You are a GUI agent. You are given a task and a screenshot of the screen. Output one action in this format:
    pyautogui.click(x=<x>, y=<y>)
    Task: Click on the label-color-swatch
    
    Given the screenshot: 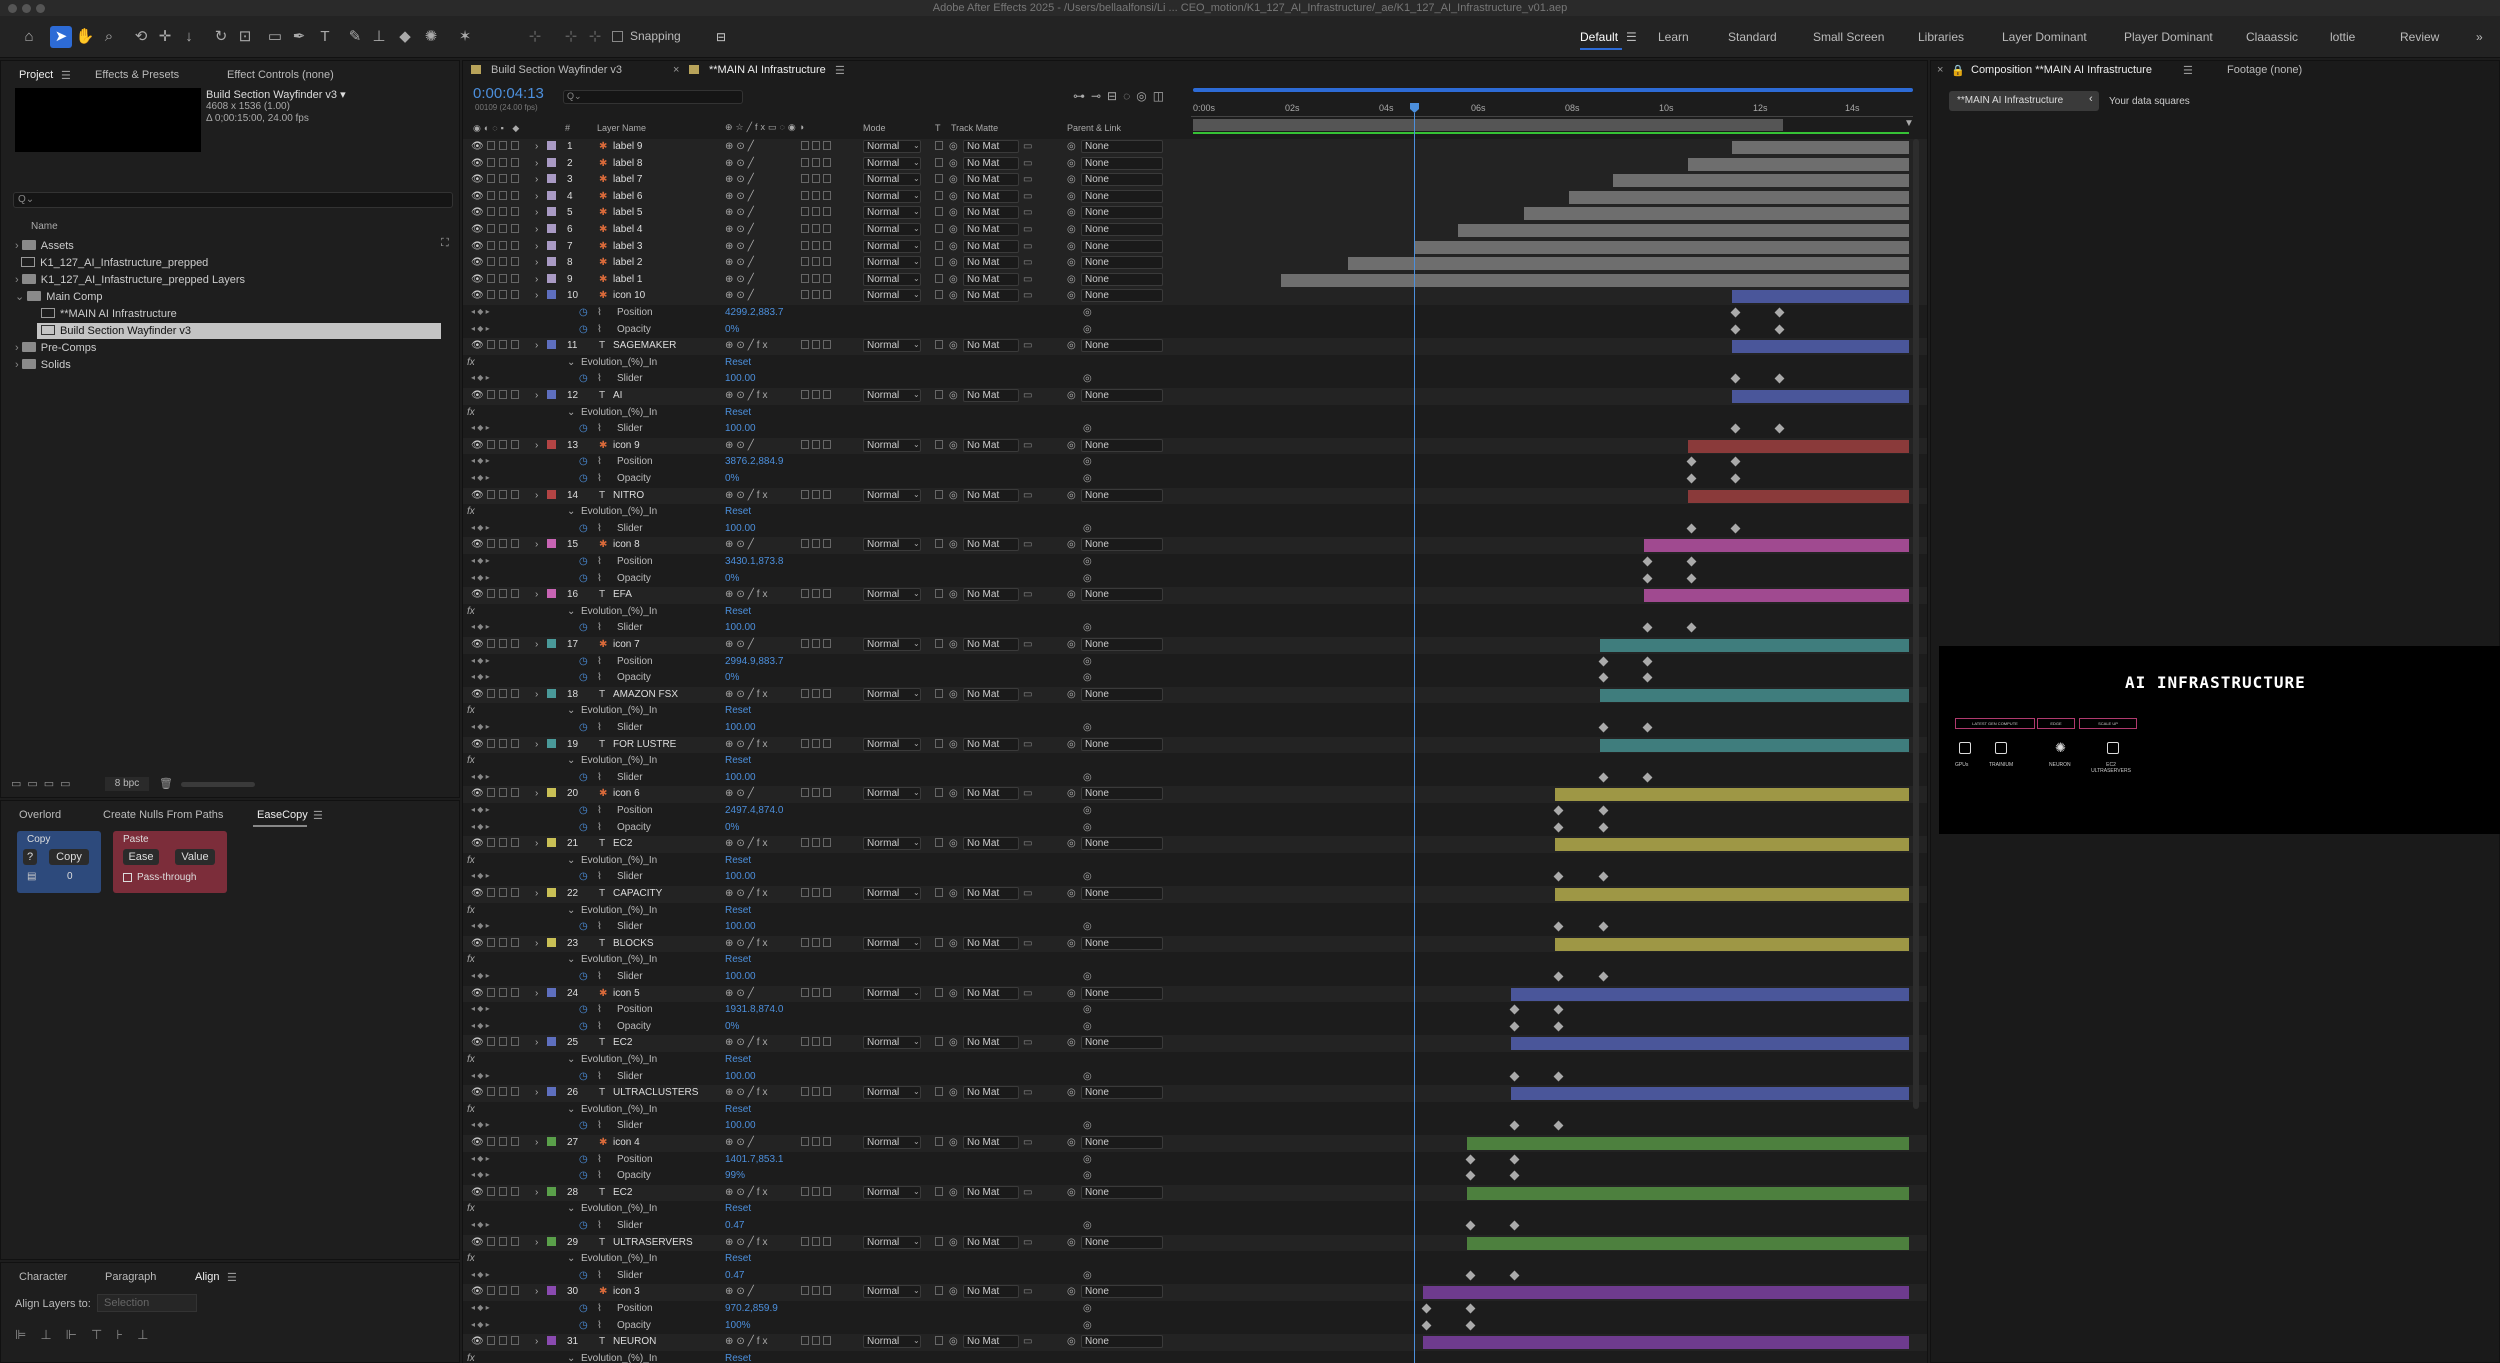 What is the action you would take?
    pyautogui.click(x=551, y=494)
    